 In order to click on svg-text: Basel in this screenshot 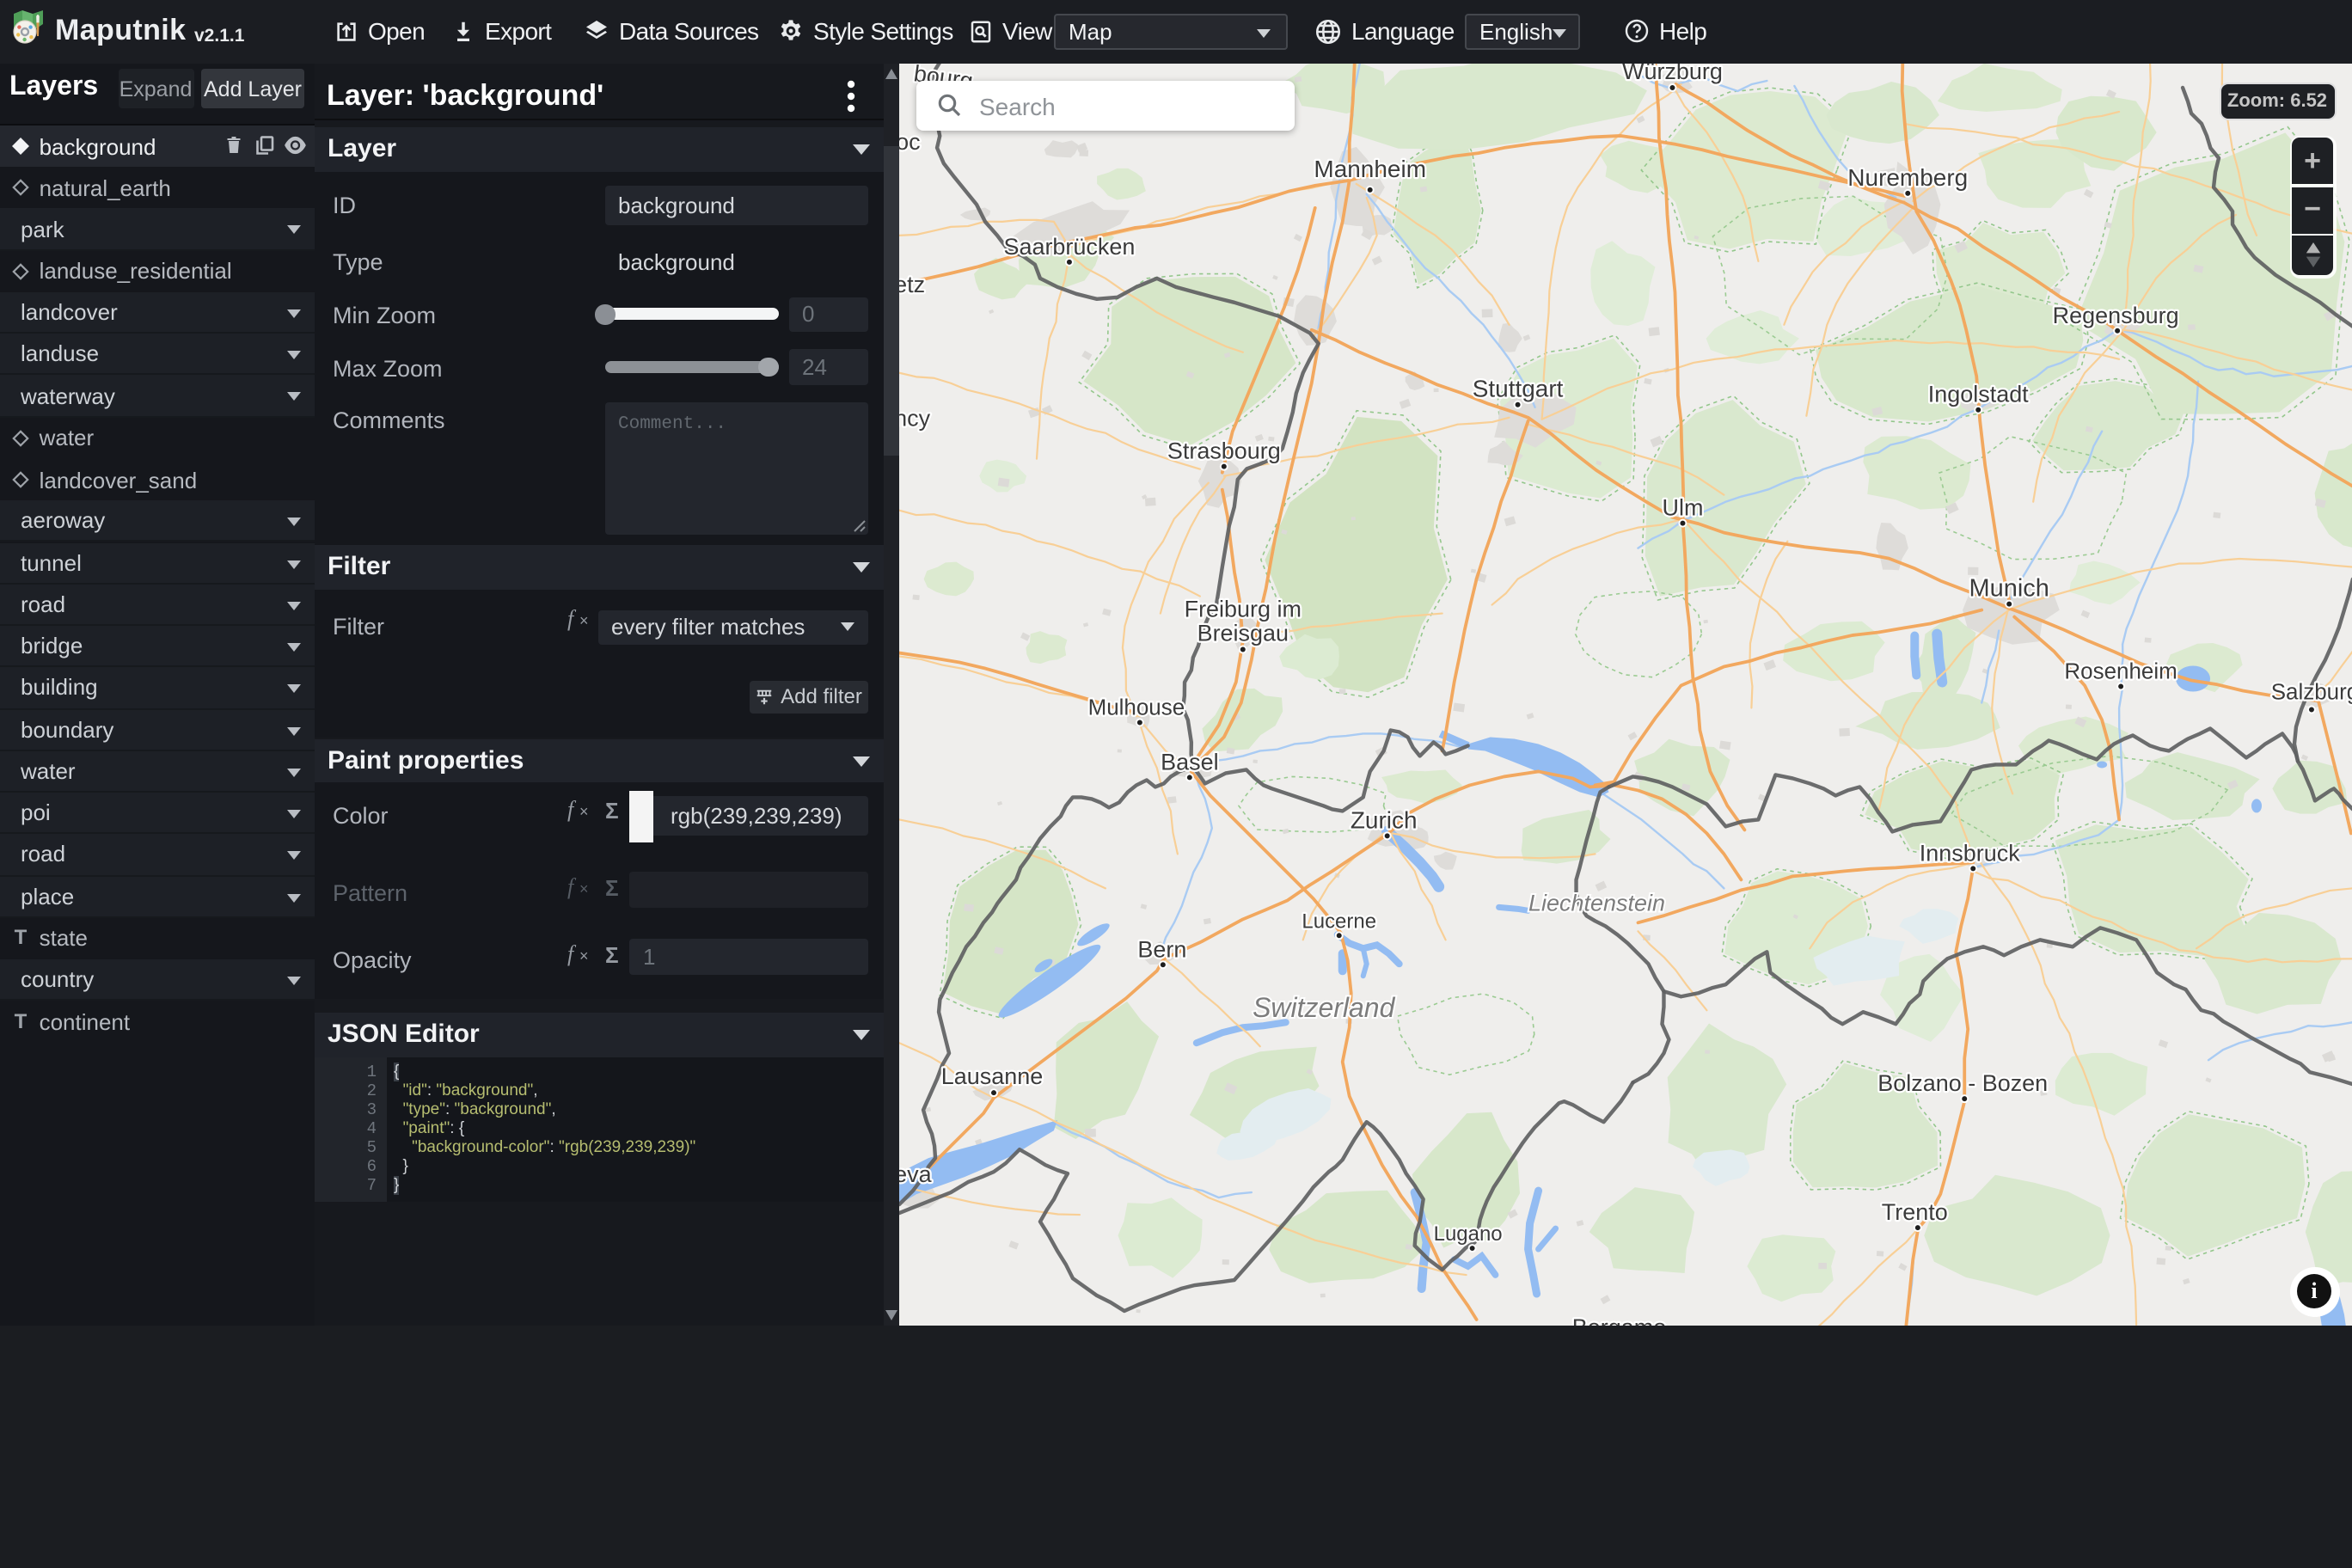, I will do `click(1188, 761)`.